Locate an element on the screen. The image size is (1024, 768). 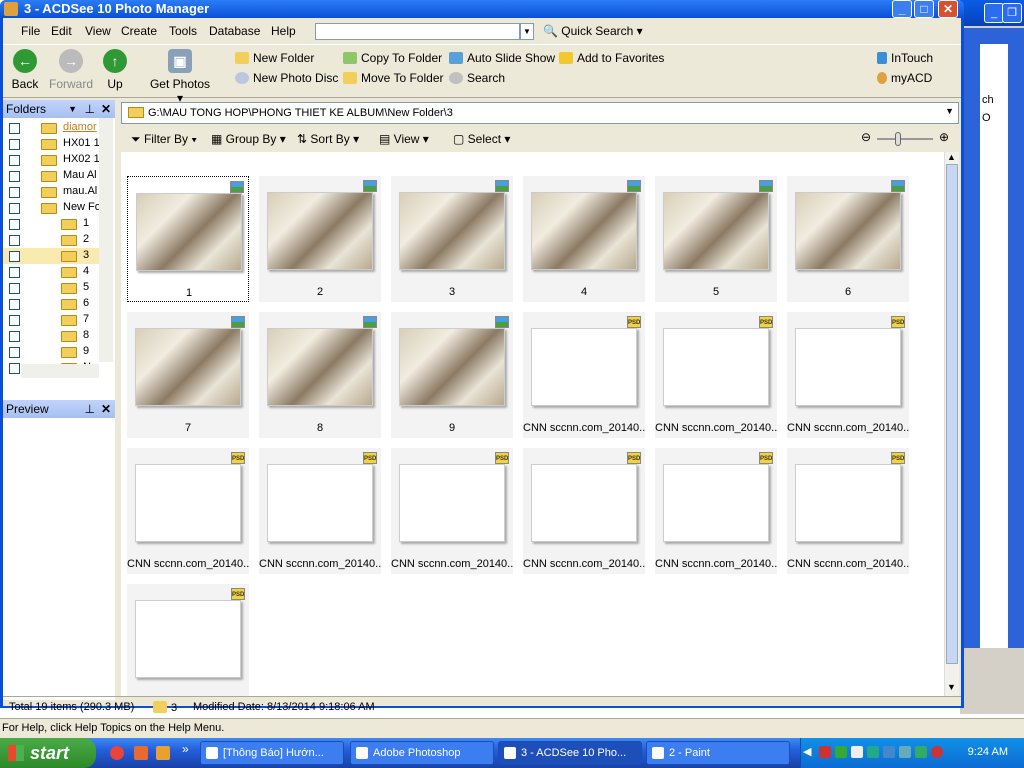
menu-edit: Edit is located at coordinates (61, 31).